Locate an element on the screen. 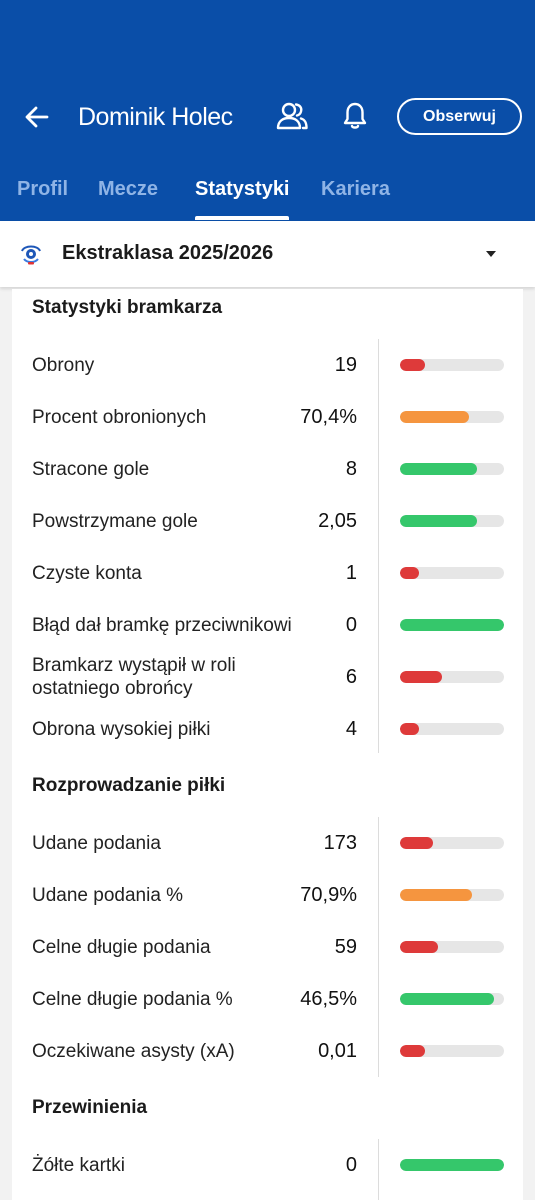  league-name: Ekstraklasa 2025/2026 is located at coordinates (168, 253).